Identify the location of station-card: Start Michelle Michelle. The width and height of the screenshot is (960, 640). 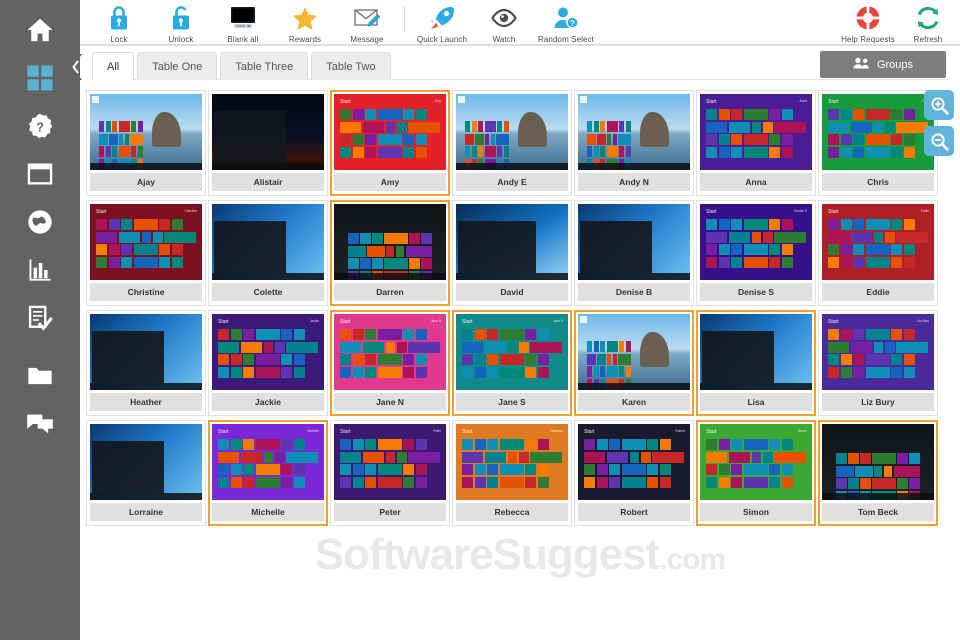
(268, 473).